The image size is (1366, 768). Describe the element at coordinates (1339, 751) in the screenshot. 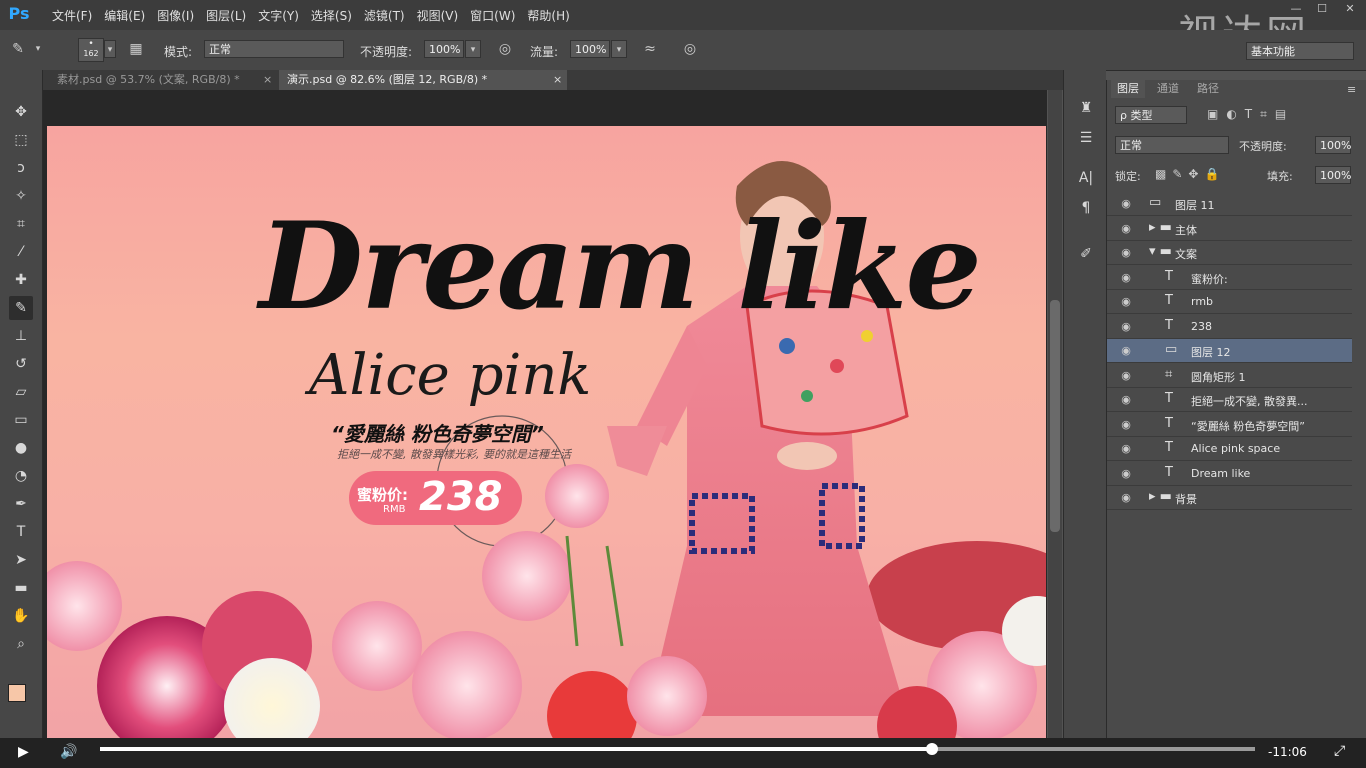

I see `fullscreen-icon: ⤢` at that location.